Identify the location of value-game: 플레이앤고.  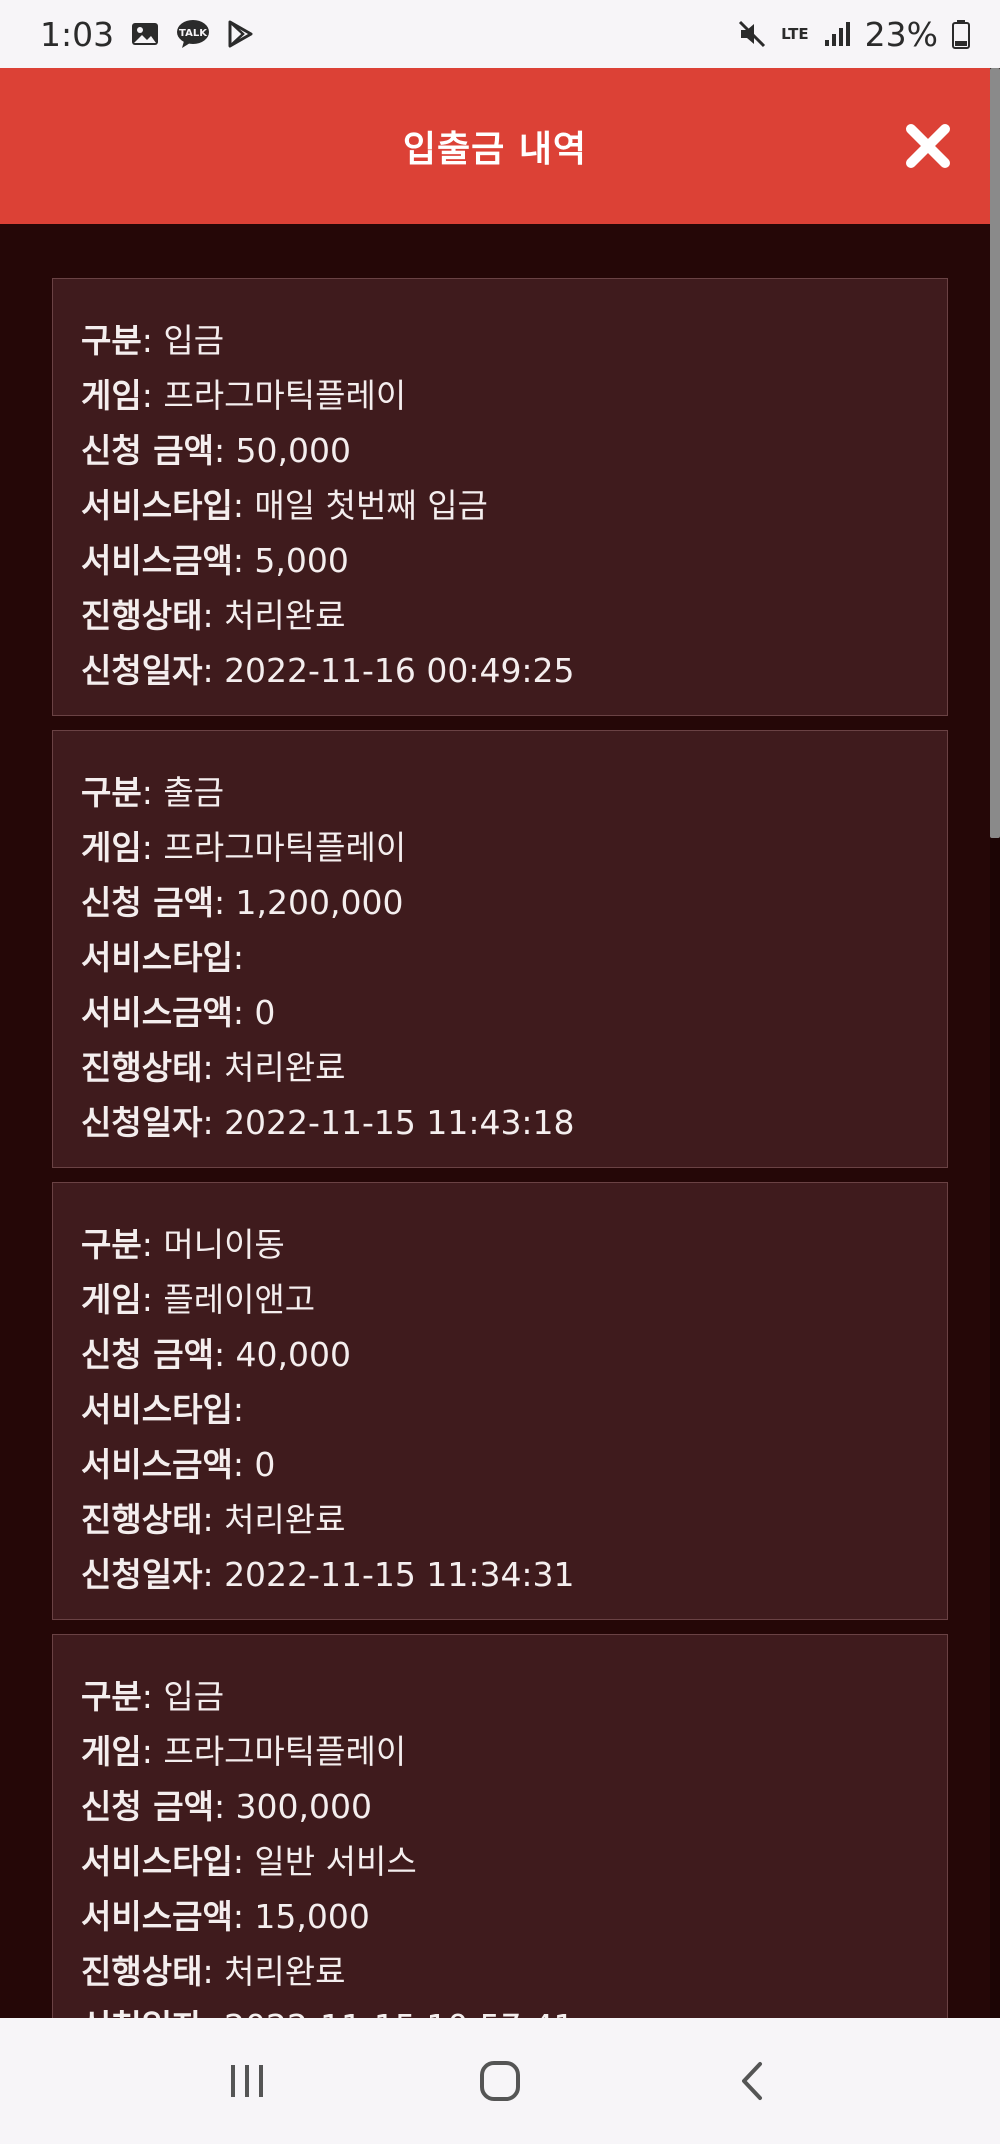
(239, 1299).